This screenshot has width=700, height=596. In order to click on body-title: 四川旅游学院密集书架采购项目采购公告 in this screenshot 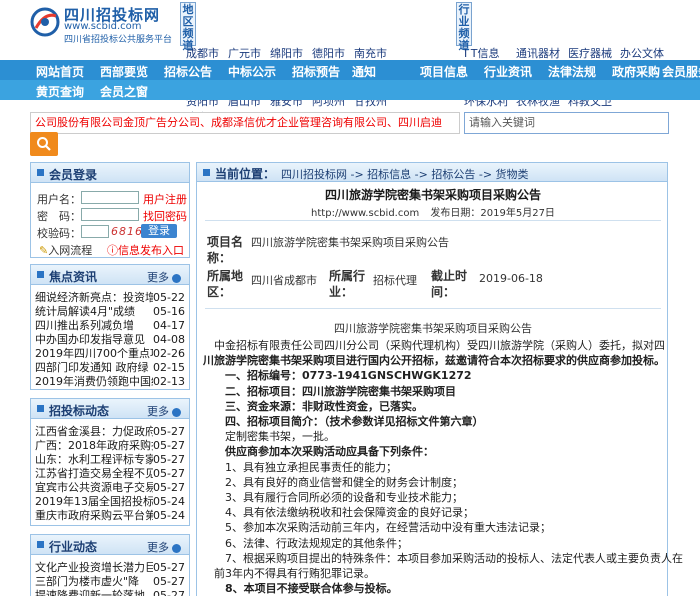, I will do `click(433, 328)`.